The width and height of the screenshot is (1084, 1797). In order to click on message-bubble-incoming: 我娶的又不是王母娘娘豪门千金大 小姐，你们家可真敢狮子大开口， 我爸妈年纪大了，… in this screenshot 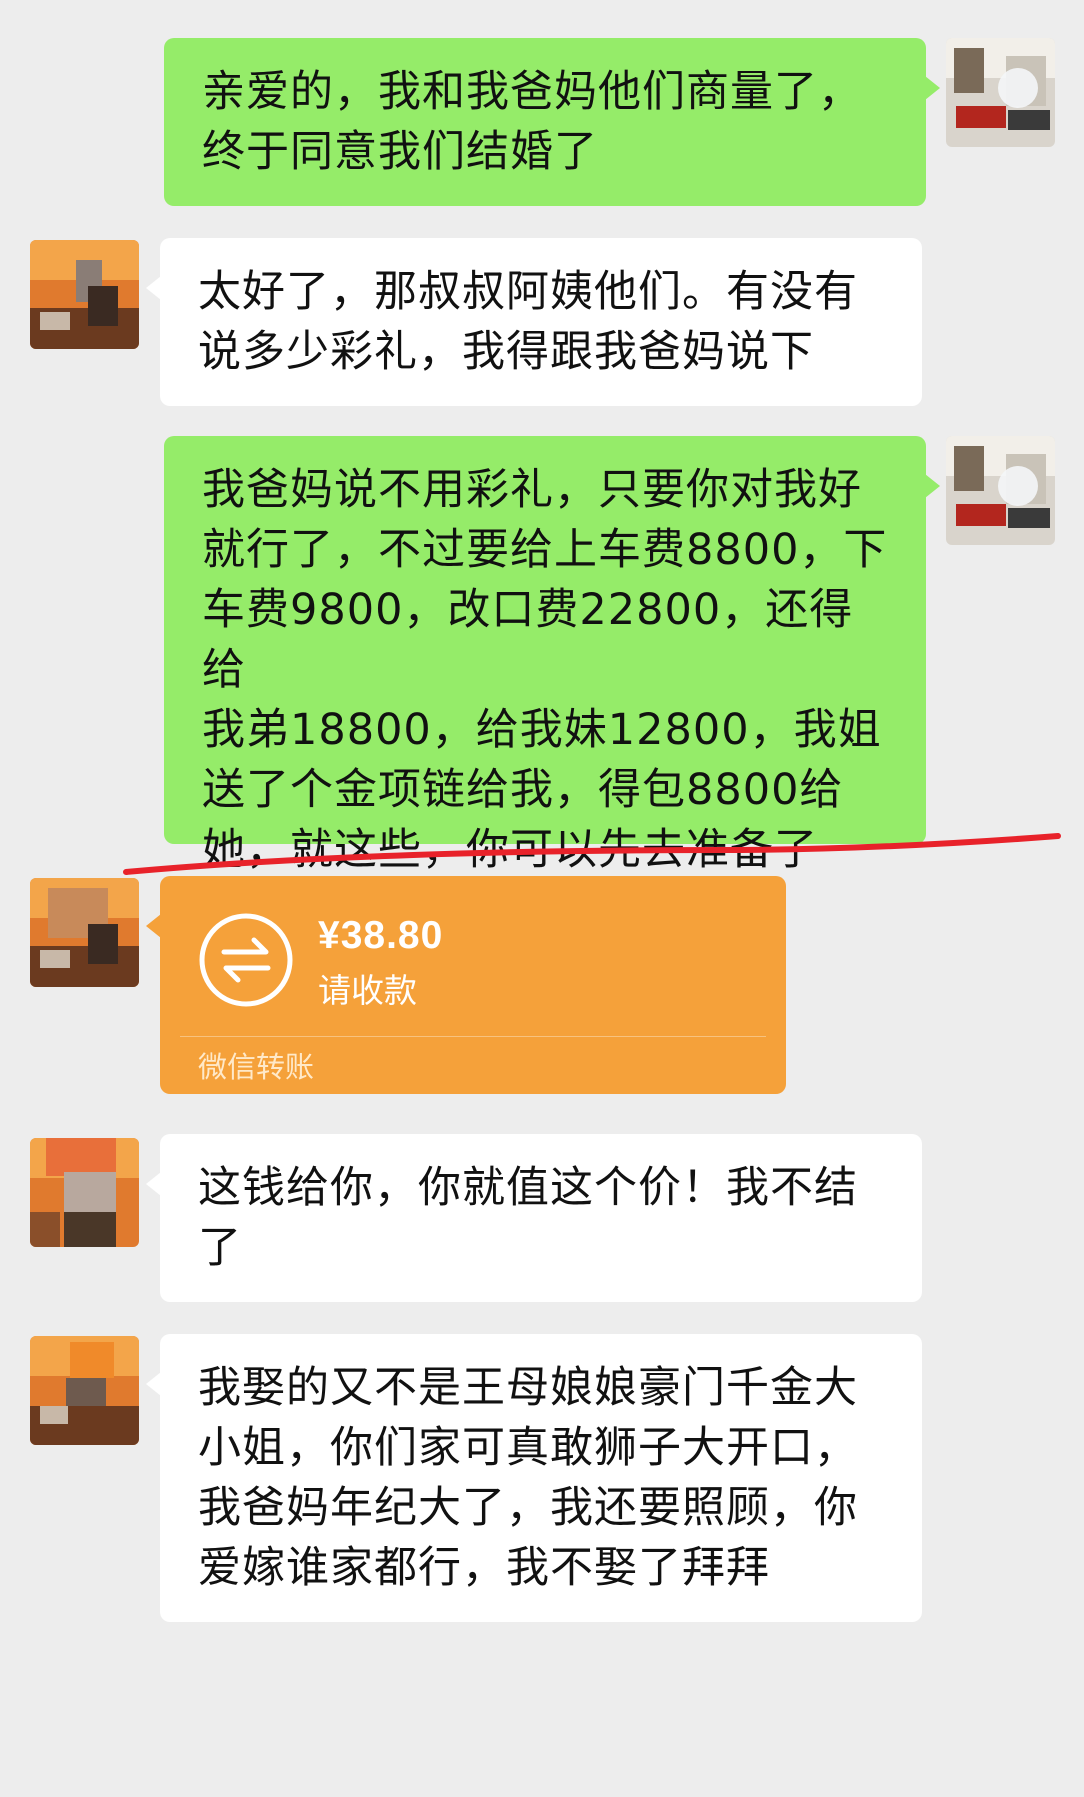, I will do `click(534, 1478)`.